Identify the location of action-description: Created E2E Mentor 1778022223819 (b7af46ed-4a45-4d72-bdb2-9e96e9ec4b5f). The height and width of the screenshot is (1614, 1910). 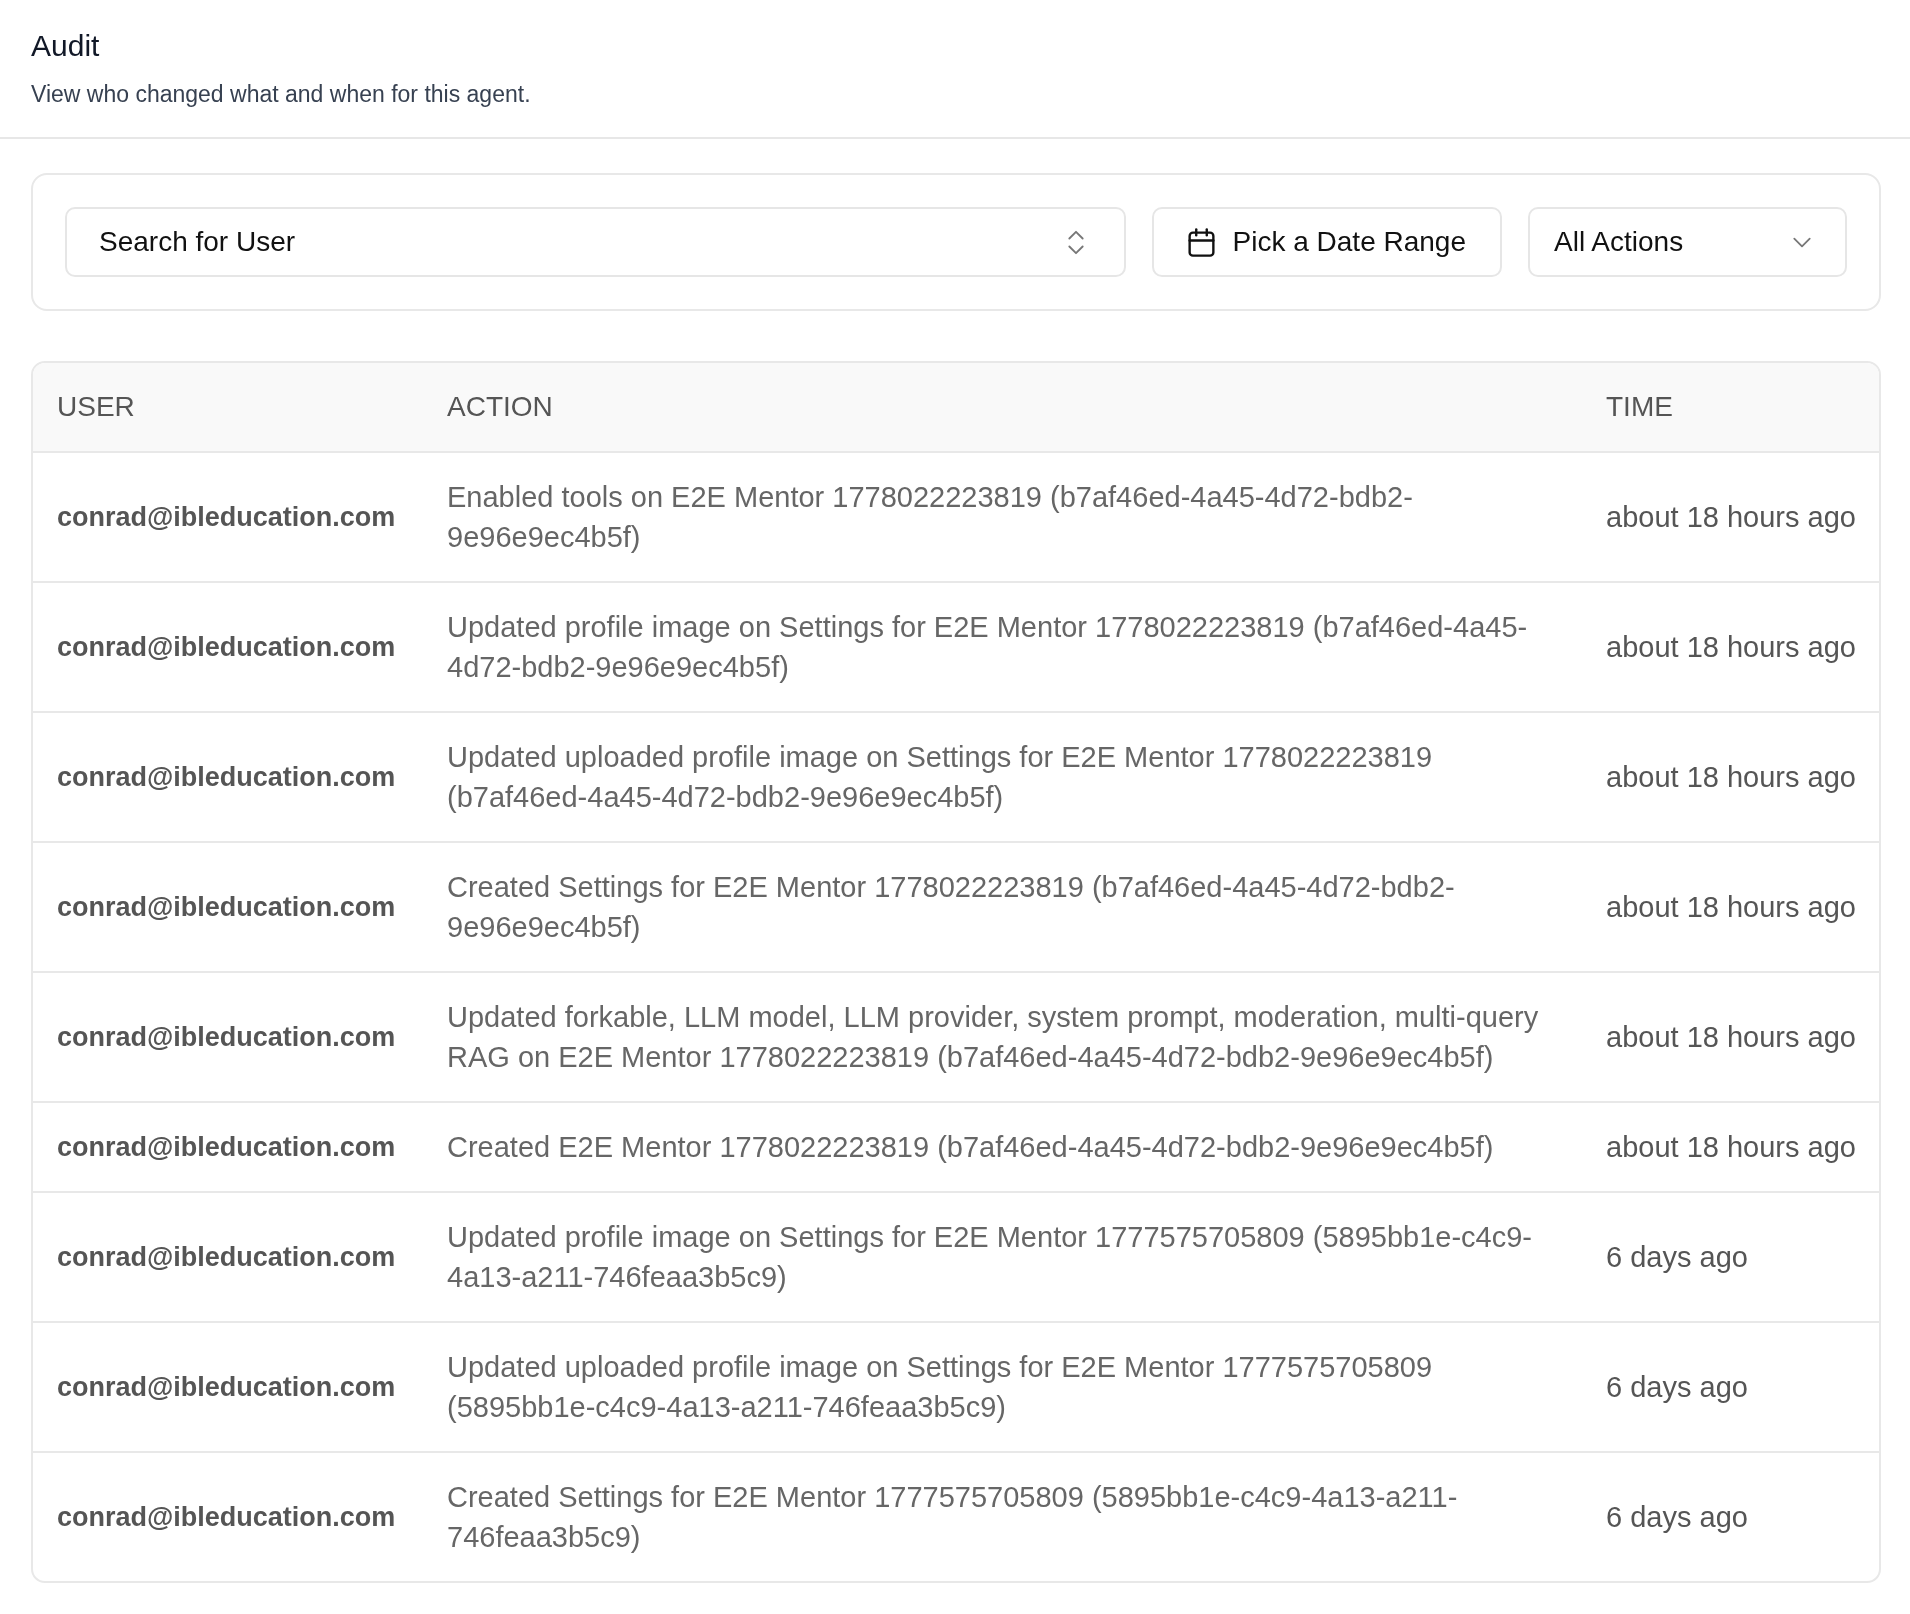
(970, 1147).